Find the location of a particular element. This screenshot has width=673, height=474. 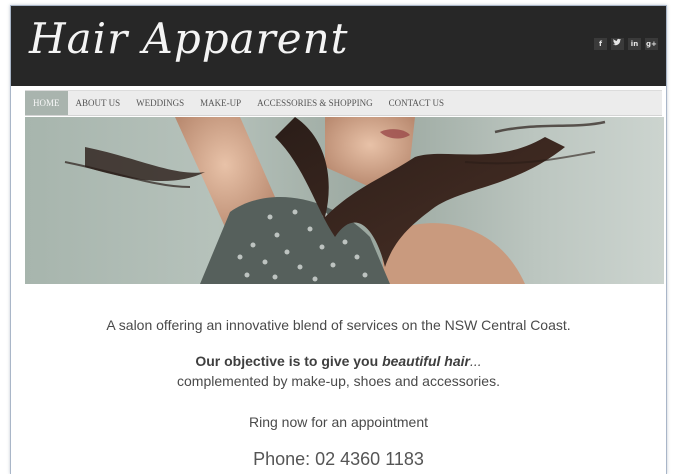

site-logo: Hair Apparent is located at coordinates (189, 38).